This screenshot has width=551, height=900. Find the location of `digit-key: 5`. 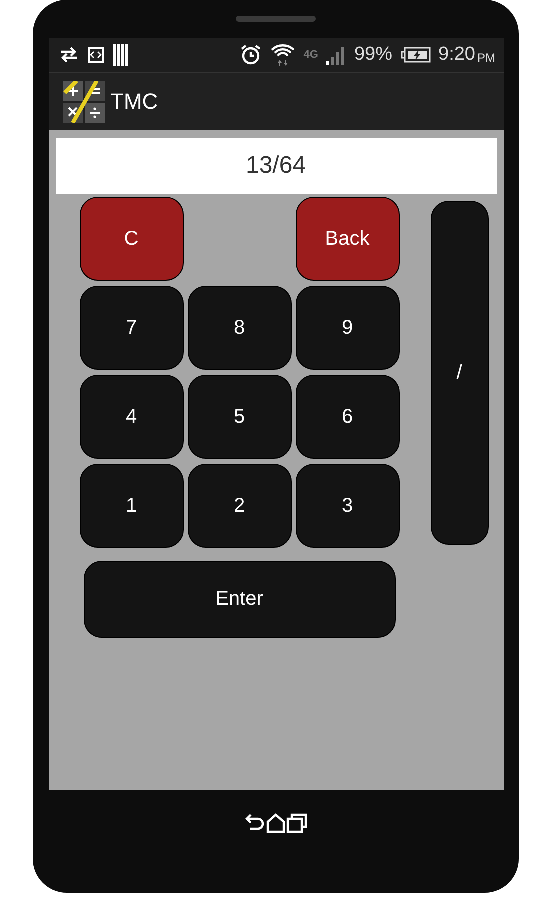

digit-key: 5 is located at coordinates (240, 417).